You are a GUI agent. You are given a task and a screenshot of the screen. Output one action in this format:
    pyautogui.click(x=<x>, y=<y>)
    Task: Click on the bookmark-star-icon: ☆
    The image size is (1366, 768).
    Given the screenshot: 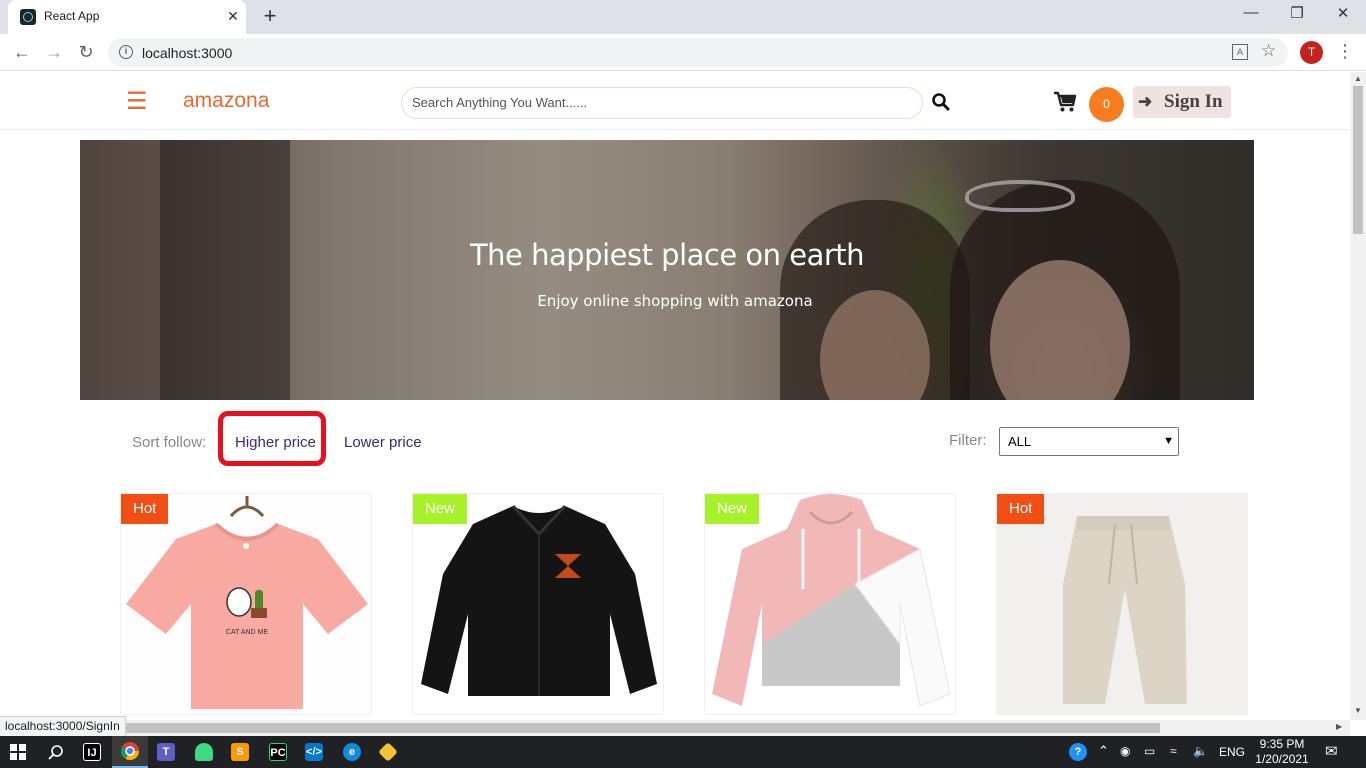 What is the action you would take?
    pyautogui.click(x=1268, y=51)
    